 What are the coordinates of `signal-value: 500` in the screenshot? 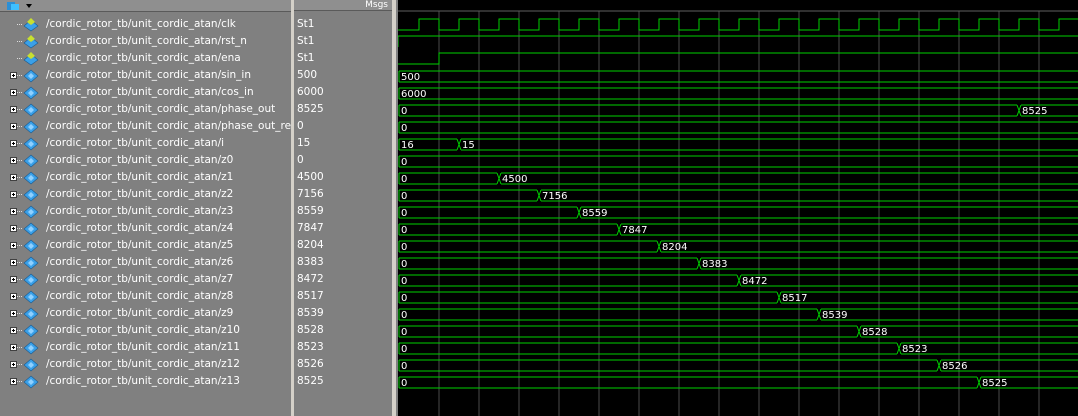 It's located at (307, 75).